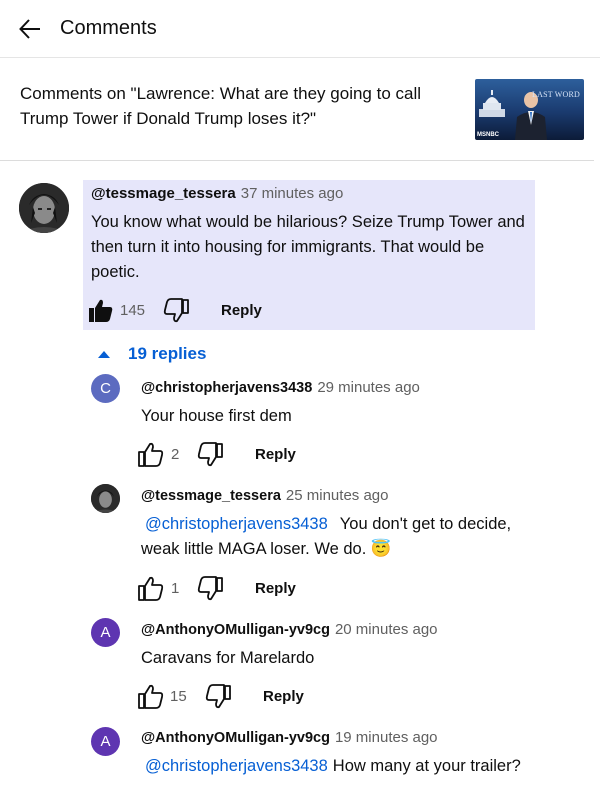 Image resolution: width=600 pixels, height=805 pixels. I want to click on reply-author: @AnthonyOMulligan-yv9cg 20 minutes ago, so click(289, 629).